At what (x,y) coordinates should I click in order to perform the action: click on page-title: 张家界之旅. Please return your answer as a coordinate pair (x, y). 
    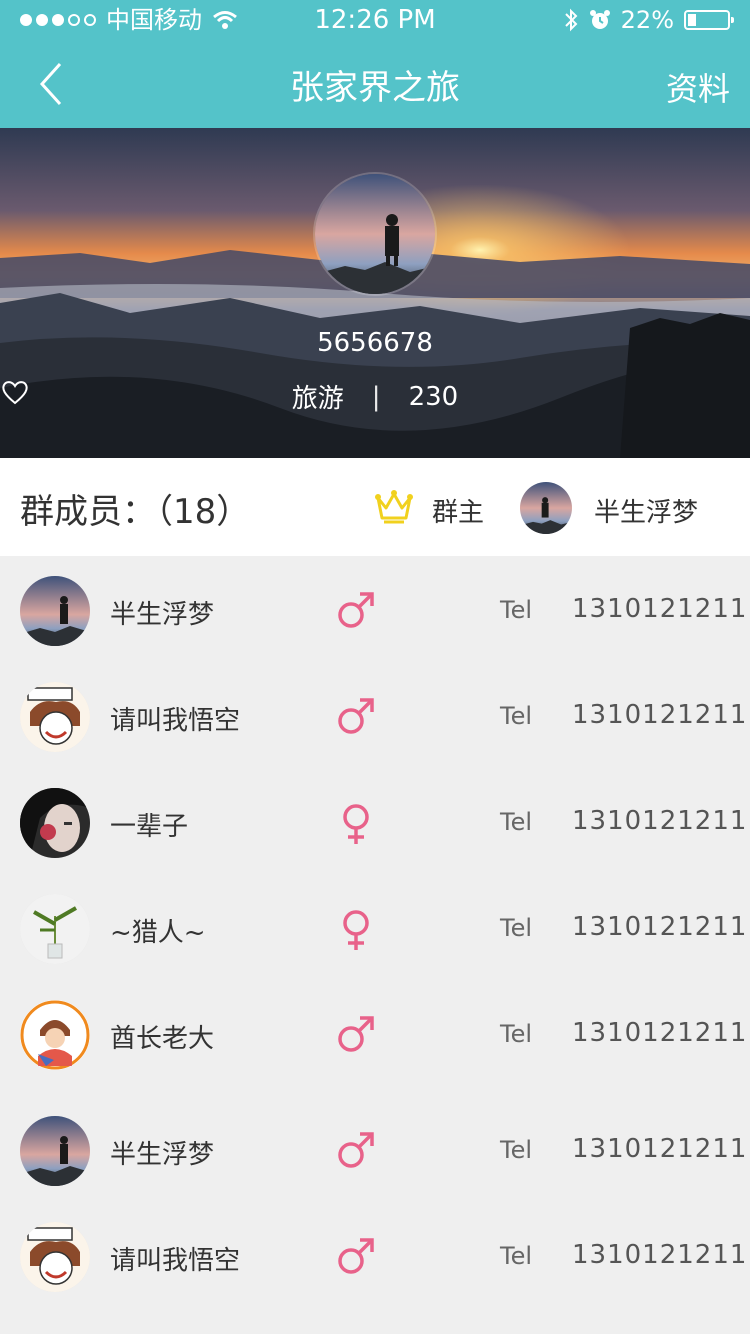
    Looking at the image, I should click on (375, 88).